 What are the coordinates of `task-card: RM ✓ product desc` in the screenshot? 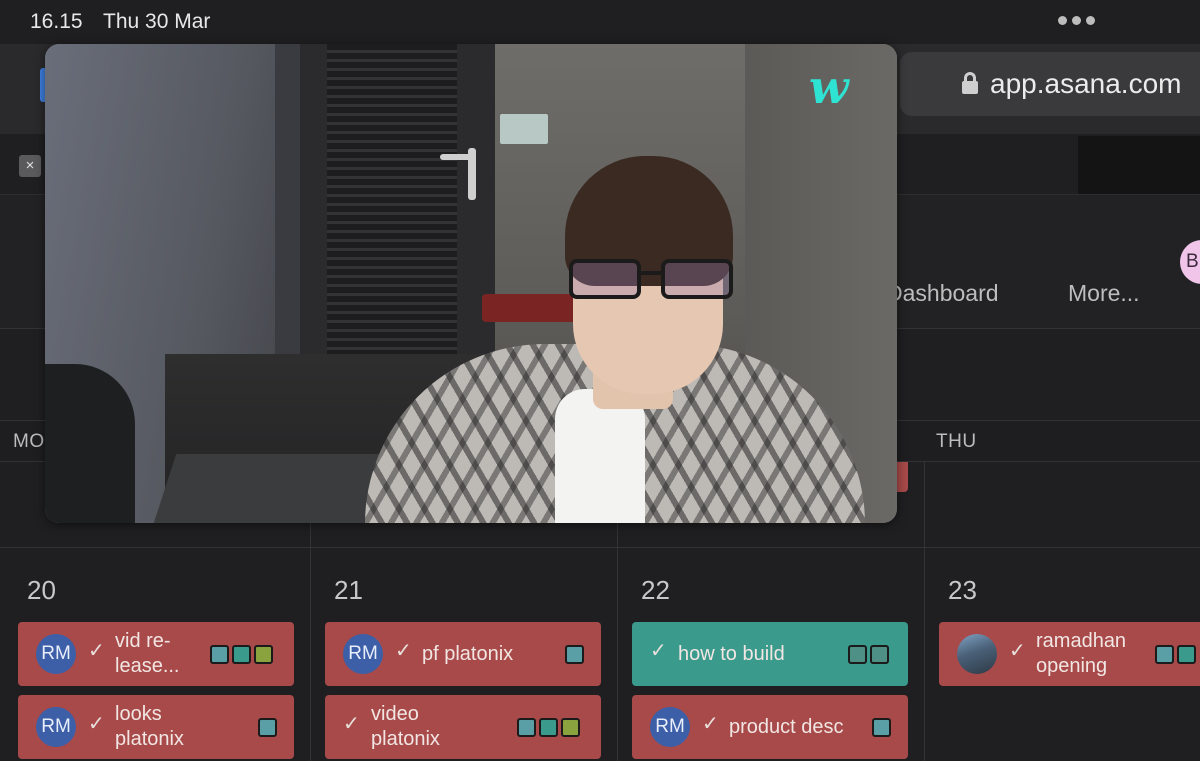 It's located at (770, 727).